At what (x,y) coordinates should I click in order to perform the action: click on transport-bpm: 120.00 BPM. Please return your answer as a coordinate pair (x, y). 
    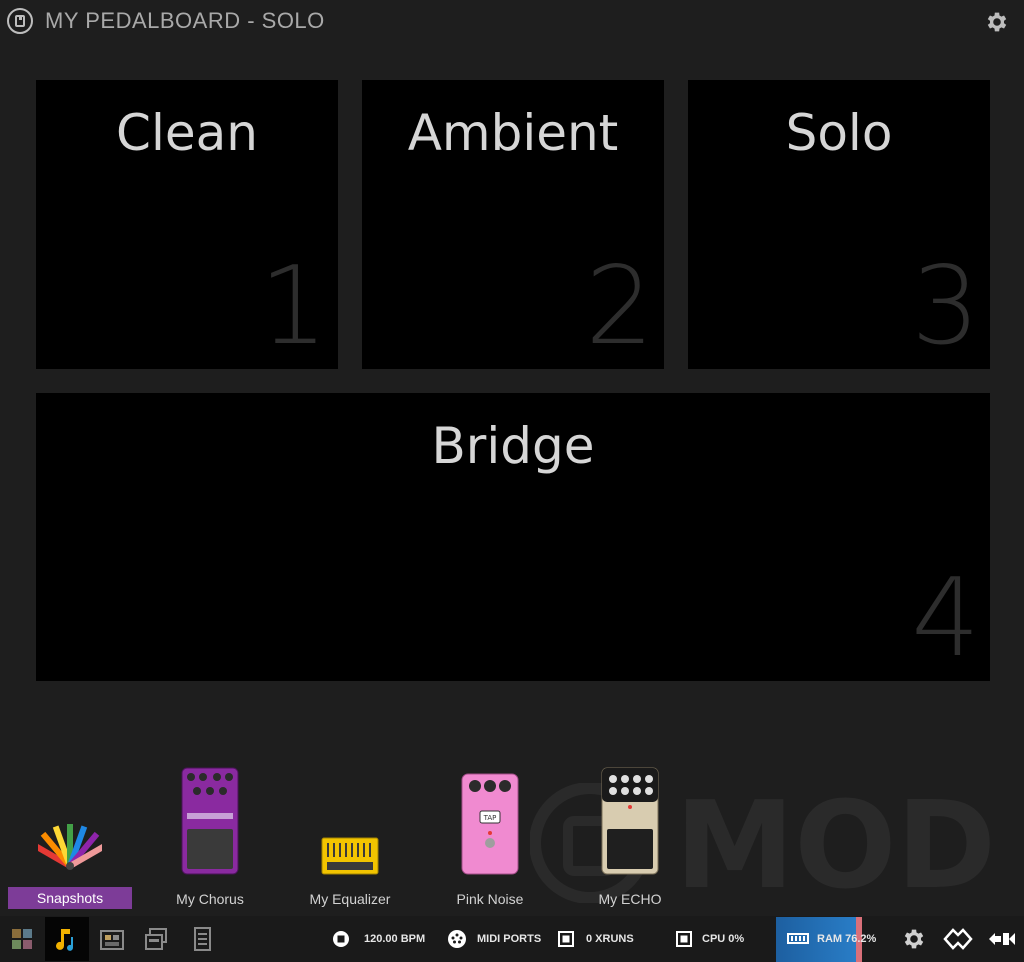
    Looking at the image, I should click on (378, 939).